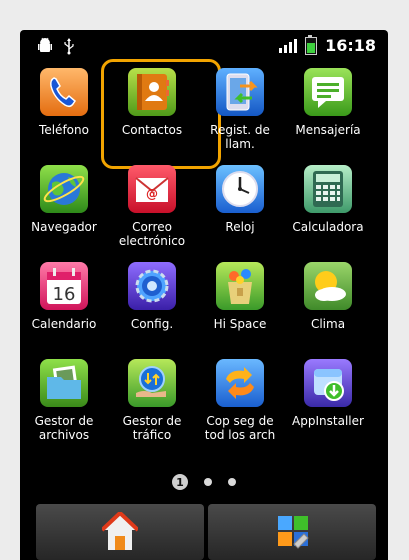  What do you see at coordinates (64, 383) in the screenshot?
I see `file-manager-icon` at bounding box center [64, 383].